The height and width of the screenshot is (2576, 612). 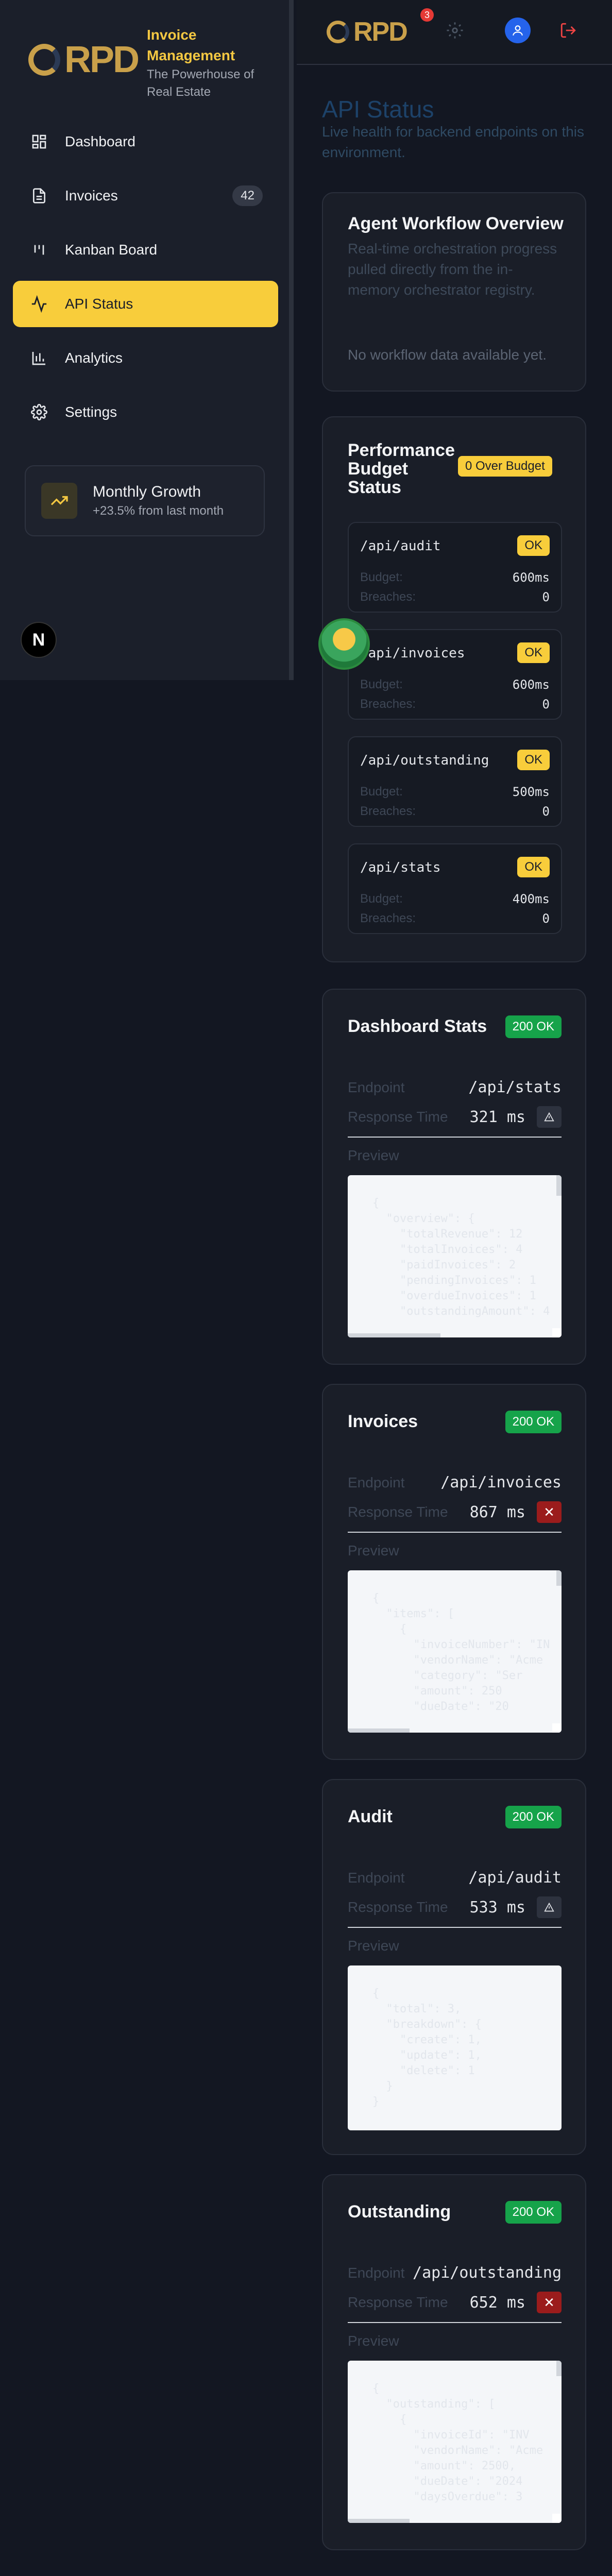 I want to click on growth-subtitle: +23.5% from last month, so click(x=158, y=511).